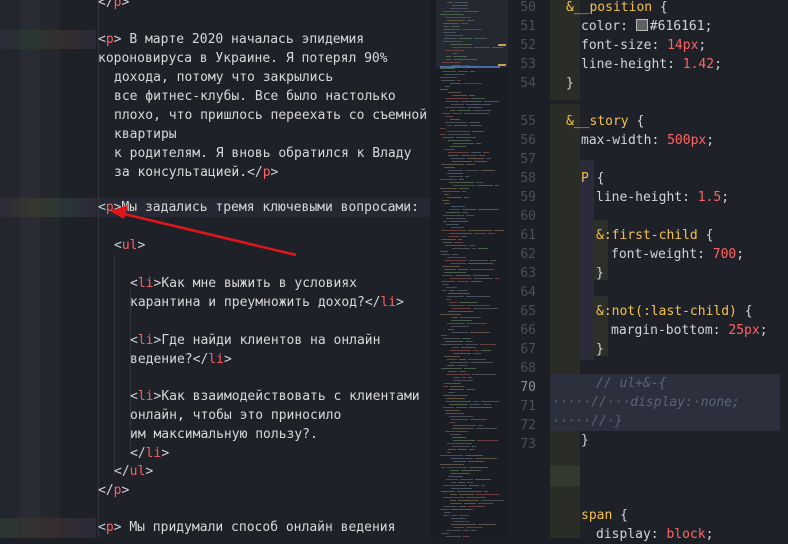 The image size is (788, 544). Describe the element at coordinates (604, 515) in the screenshot. I see `scss-line: span {` at that location.